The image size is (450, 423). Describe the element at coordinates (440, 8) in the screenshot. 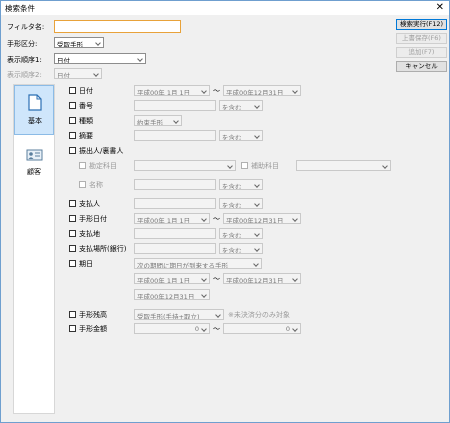

I see `close-icon: ✕` at that location.